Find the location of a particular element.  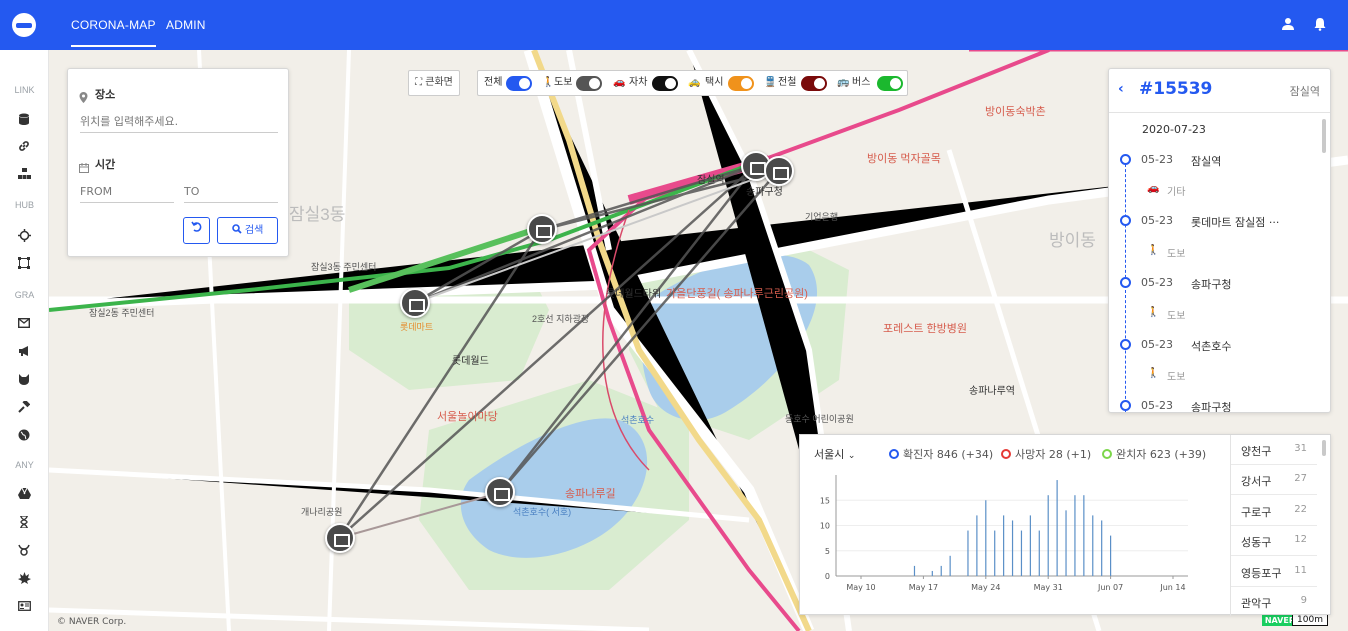

taurus-icon is located at coordinates (24, 551).